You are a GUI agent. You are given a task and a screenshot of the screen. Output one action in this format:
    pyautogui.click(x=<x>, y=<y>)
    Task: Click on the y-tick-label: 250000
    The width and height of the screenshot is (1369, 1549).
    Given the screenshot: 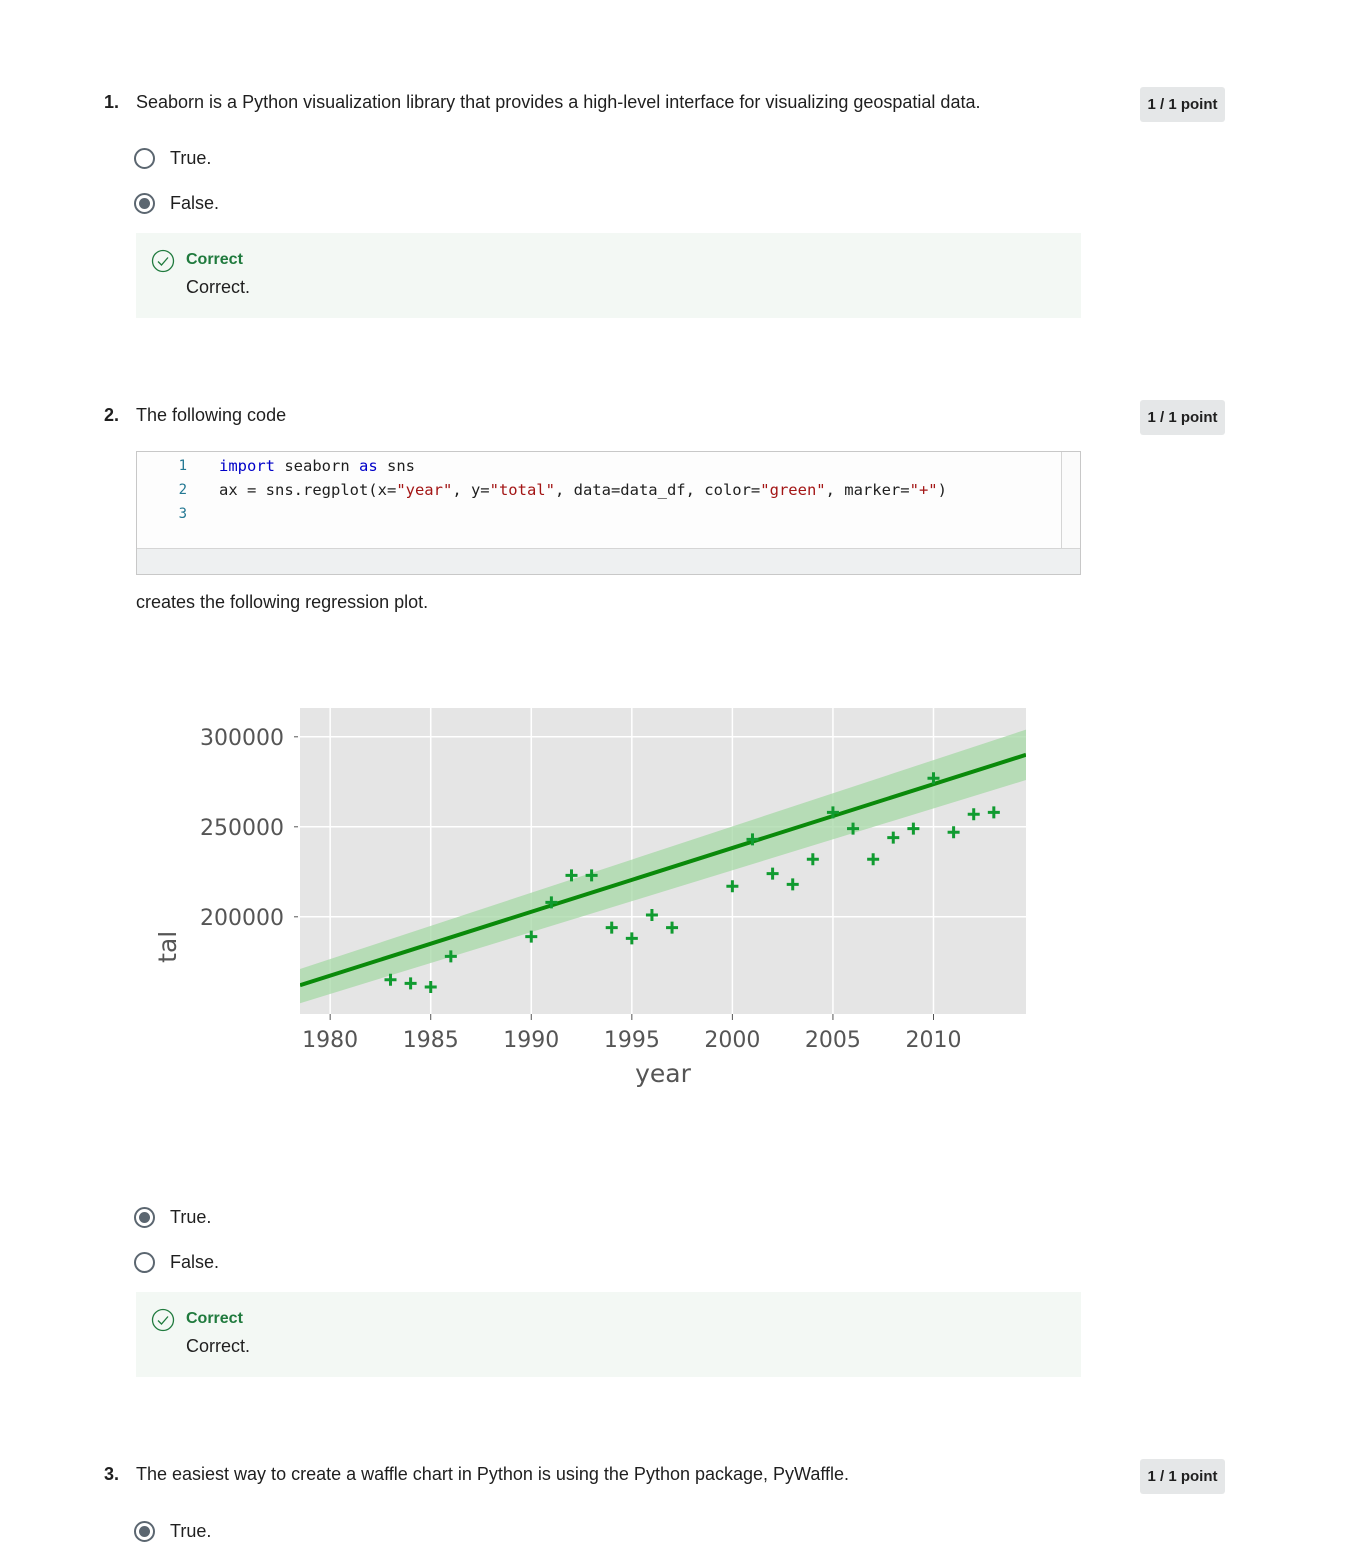 What is the action you would take?
    pyautogui.click(x=242, y=828)
    